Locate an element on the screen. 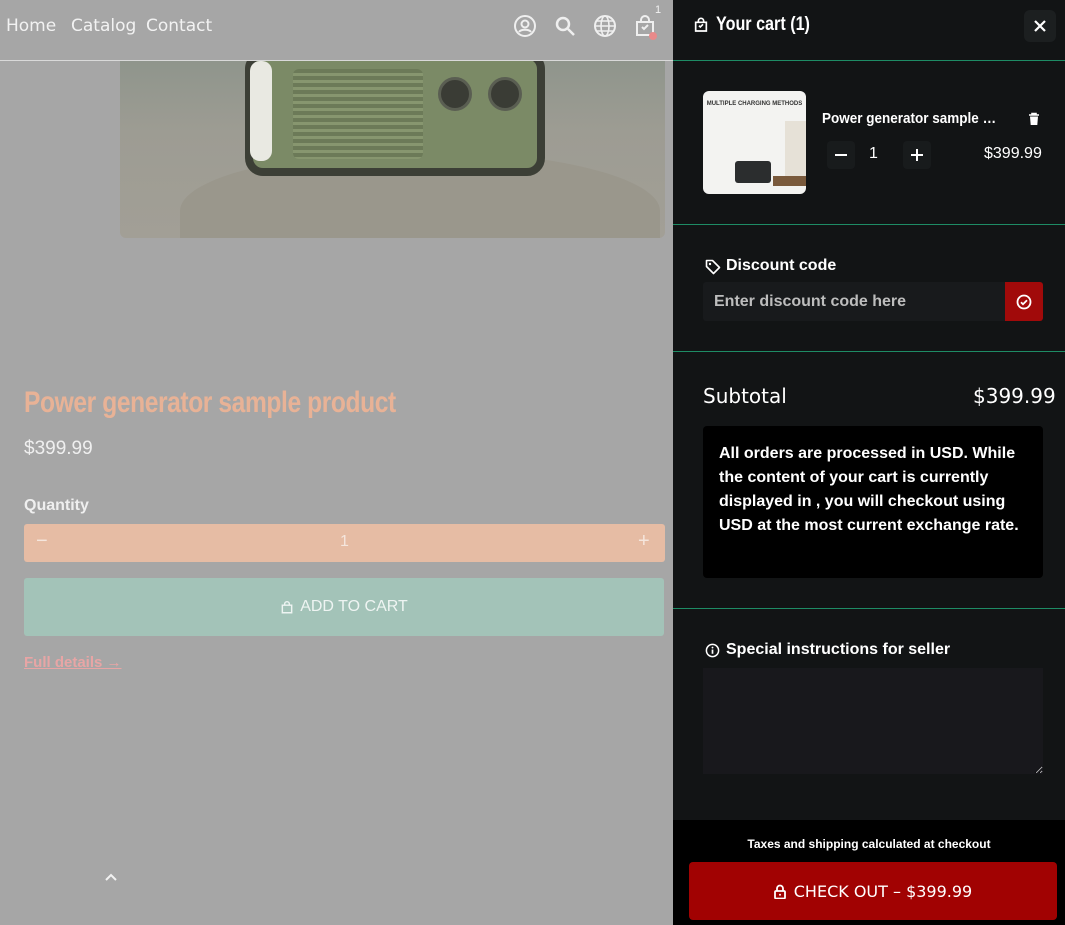  cart-title: Your cart (1) is located at coordinates (763, 24).